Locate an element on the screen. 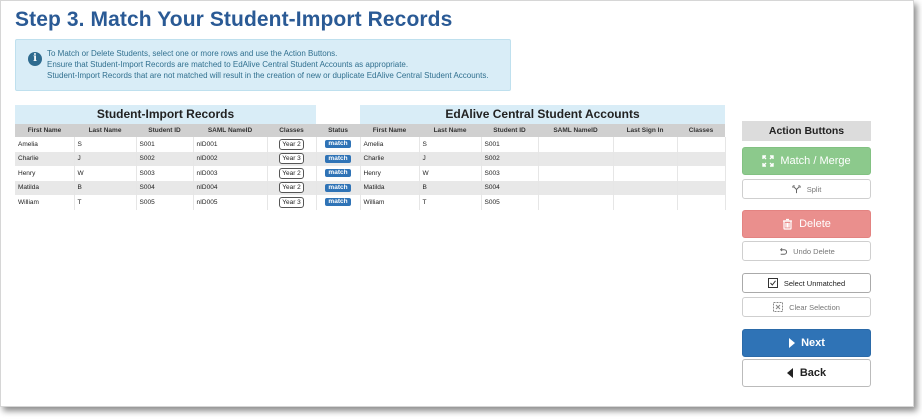 The height and width of the screenshot is (419, 922). import-first-name: Matilda is located at coordinates (45, 187).